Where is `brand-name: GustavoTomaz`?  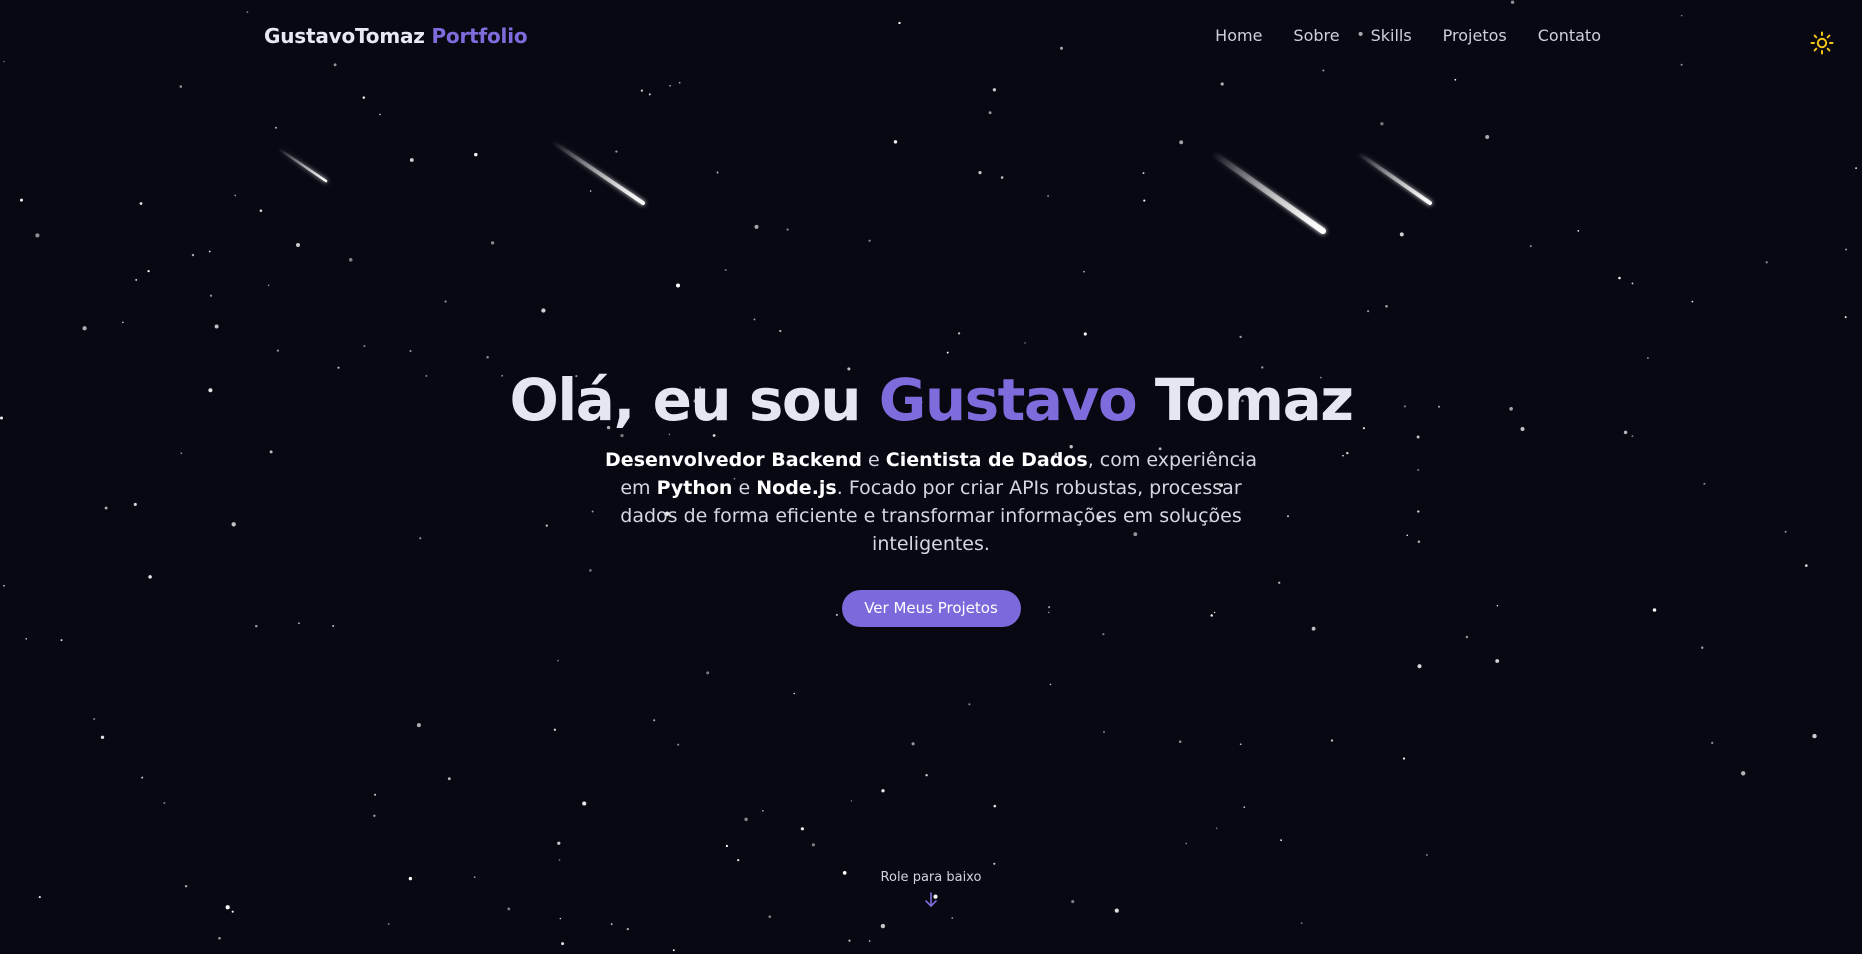 brand-name: GustavoTomaz is located at coordinates (344, 36).